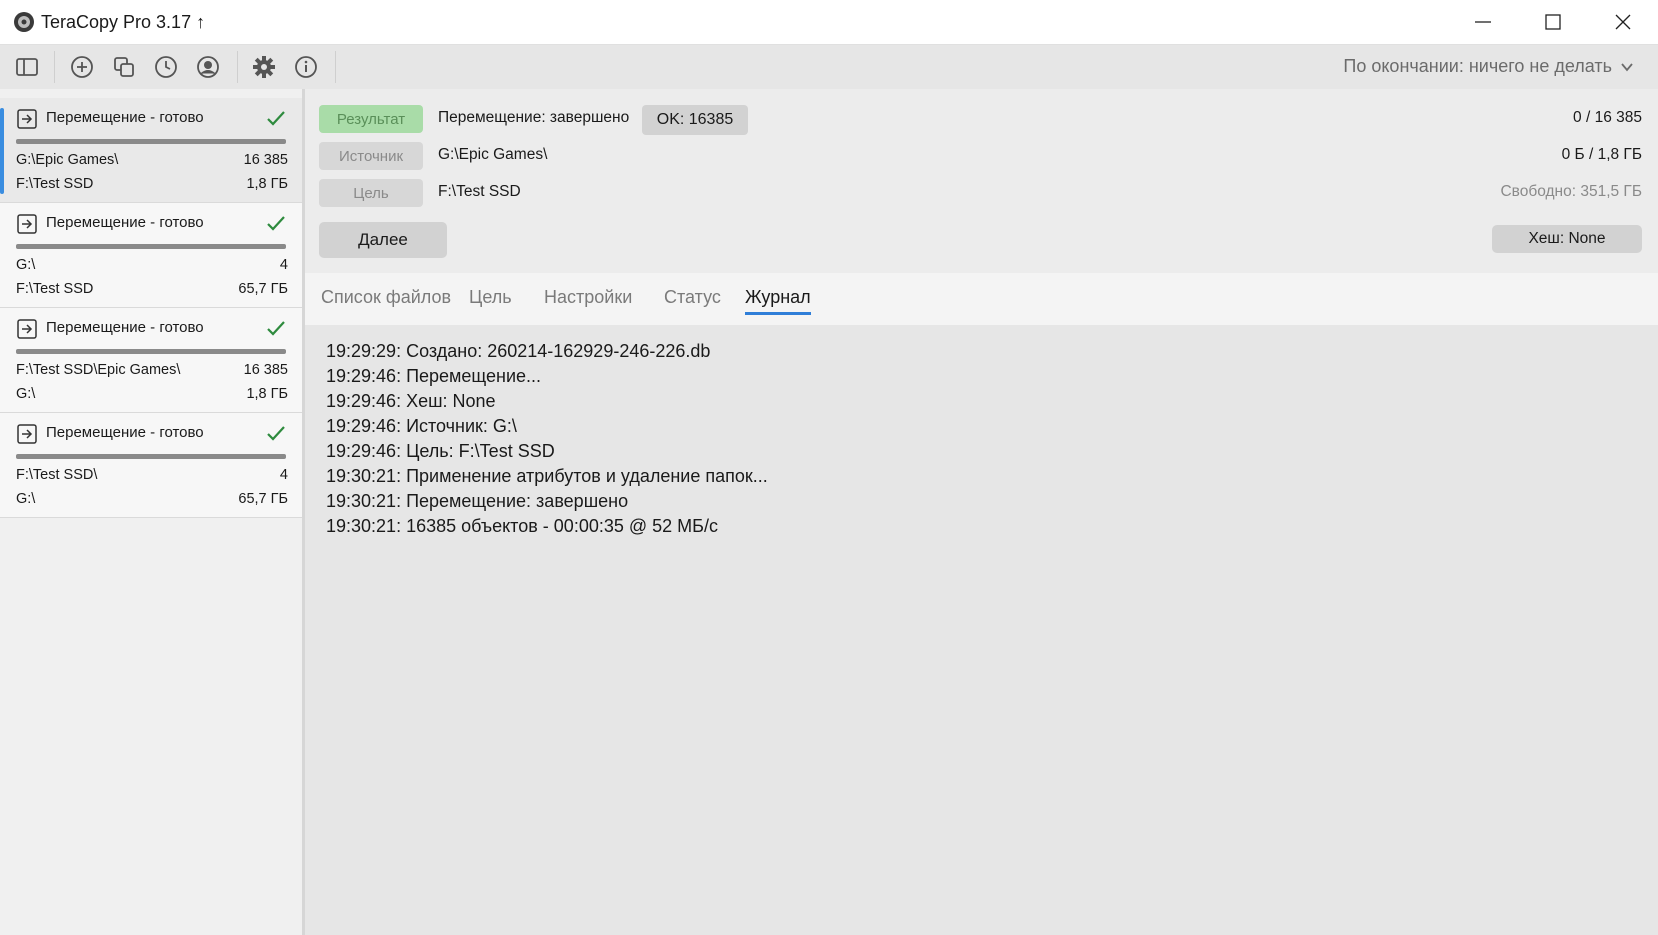 Image resolution: width=1658 pixels, height=935 pixels. I want to click on minimize-button, so click(1483, 22).